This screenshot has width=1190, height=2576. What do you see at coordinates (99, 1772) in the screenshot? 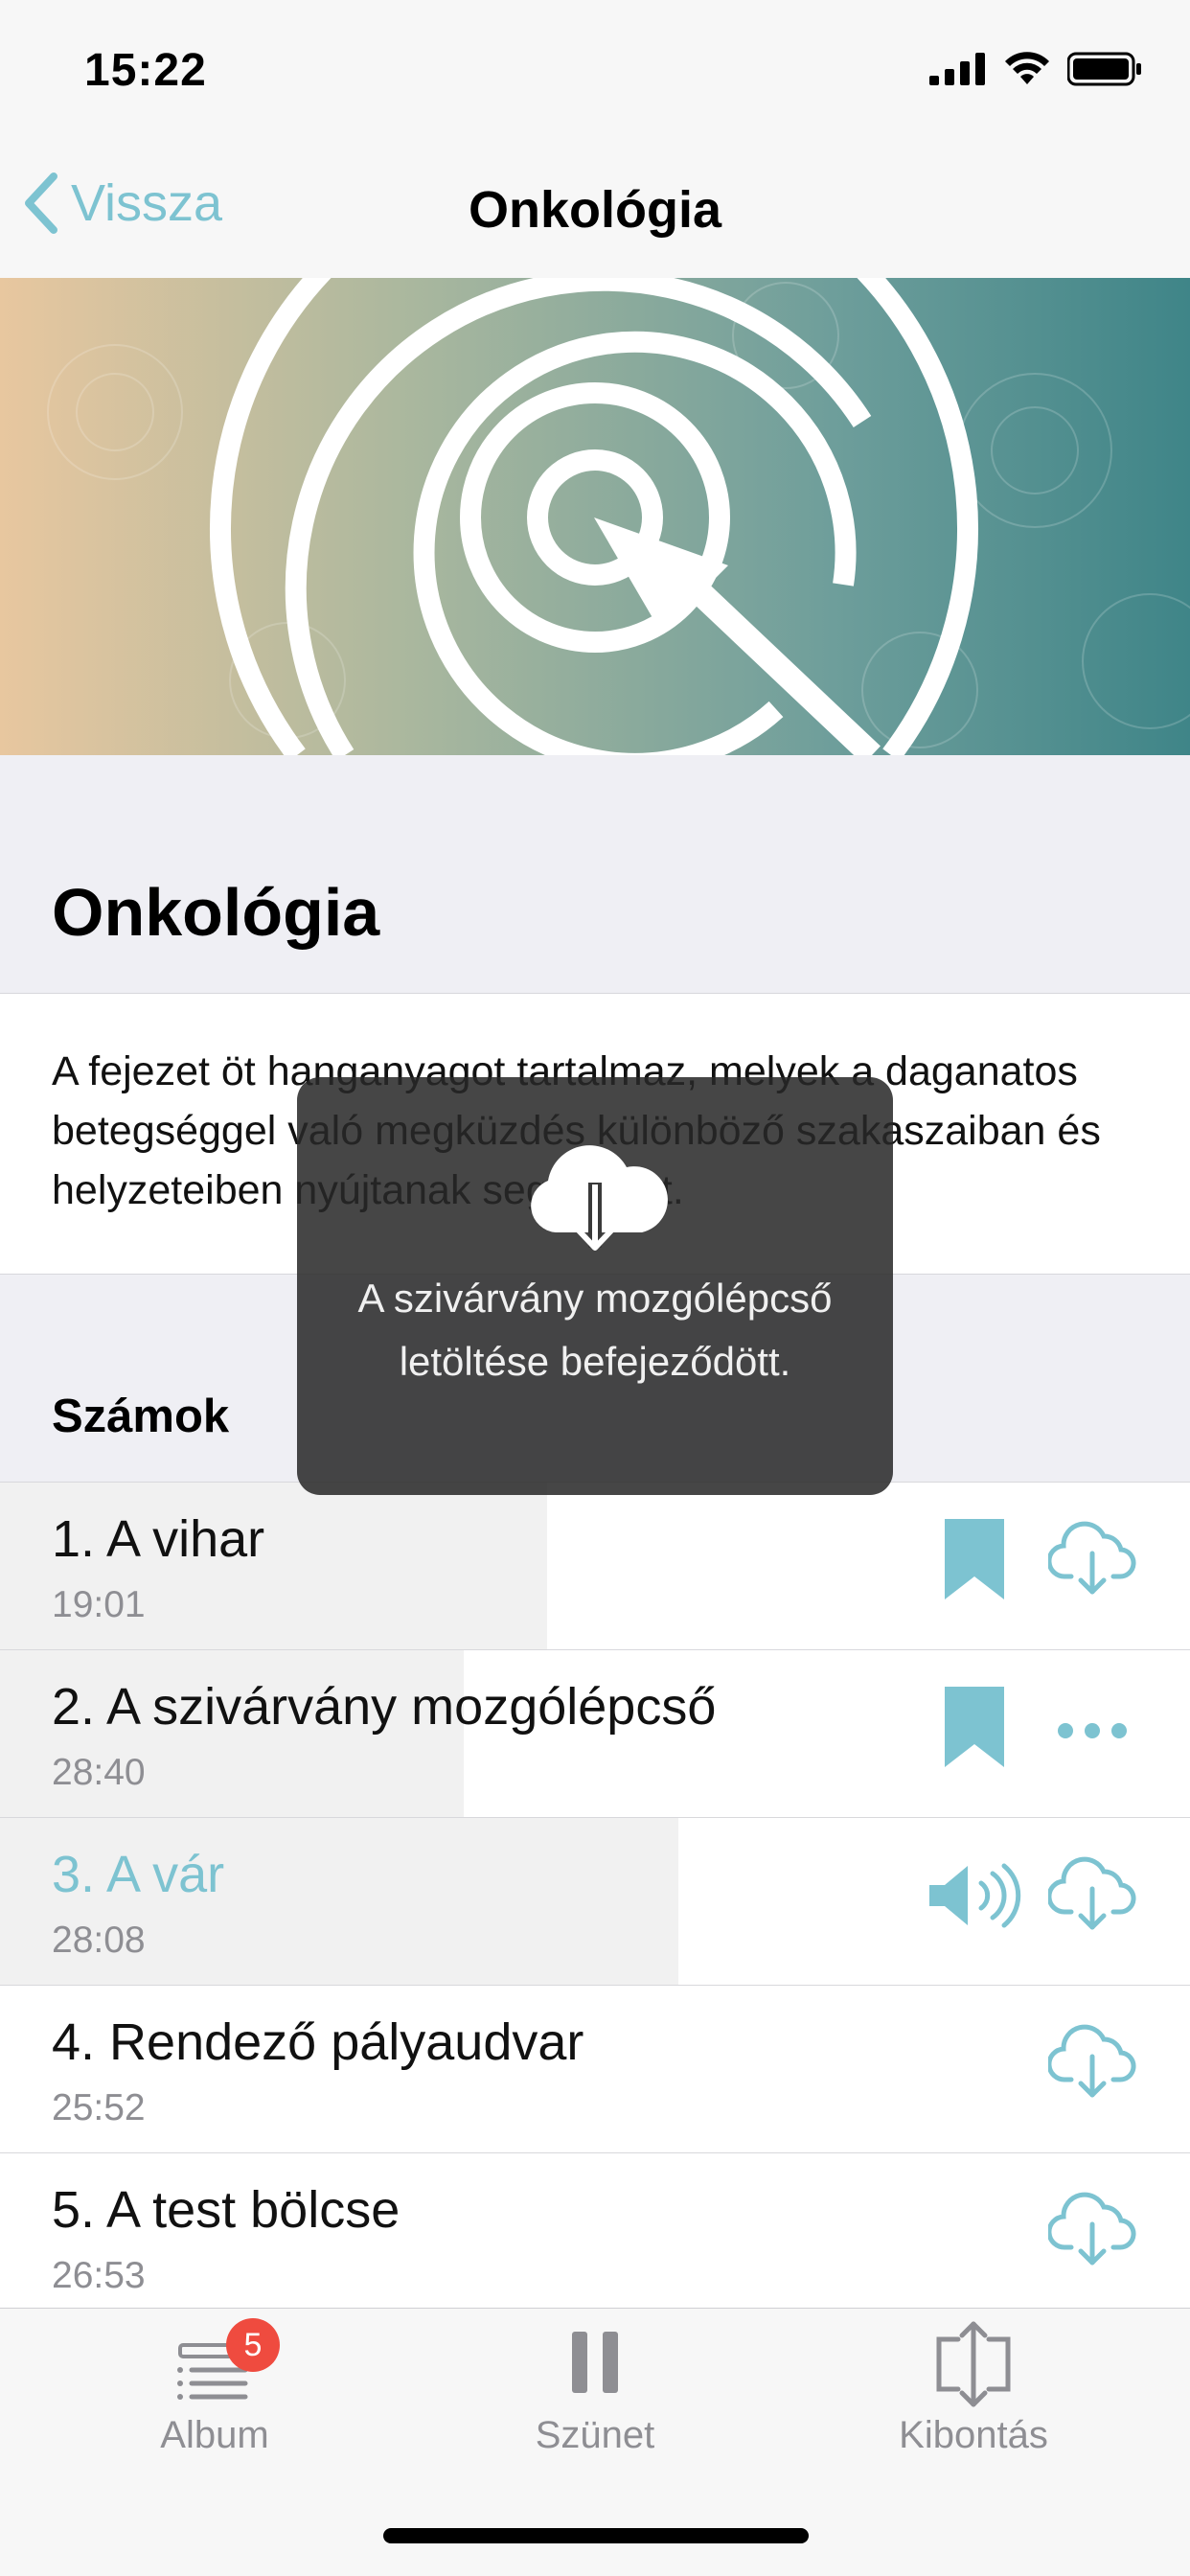
I see `track-duration: 28:40` at bounding box center [99, 1772].